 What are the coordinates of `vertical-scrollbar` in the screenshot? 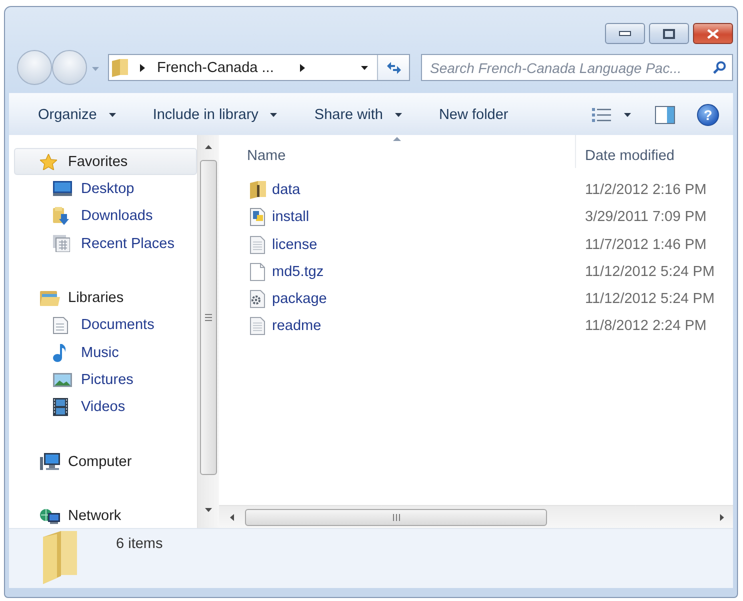 It's located at (208, 331).